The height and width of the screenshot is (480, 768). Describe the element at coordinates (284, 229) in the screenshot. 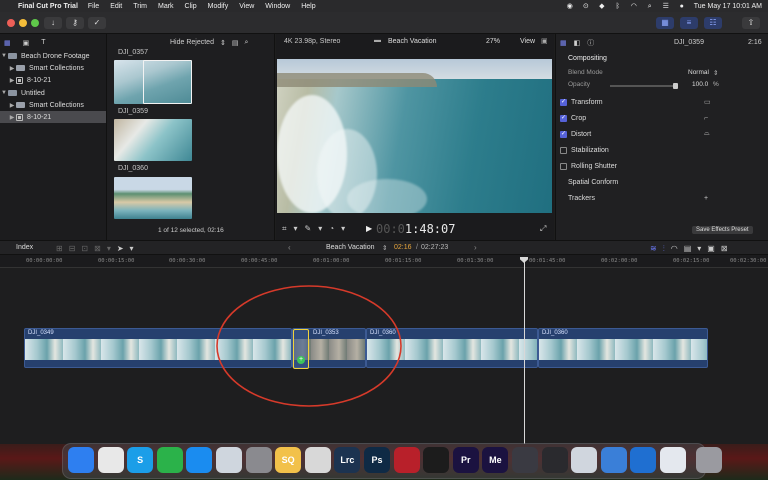

I see `transform-tool-icon: ⌗` at that location.